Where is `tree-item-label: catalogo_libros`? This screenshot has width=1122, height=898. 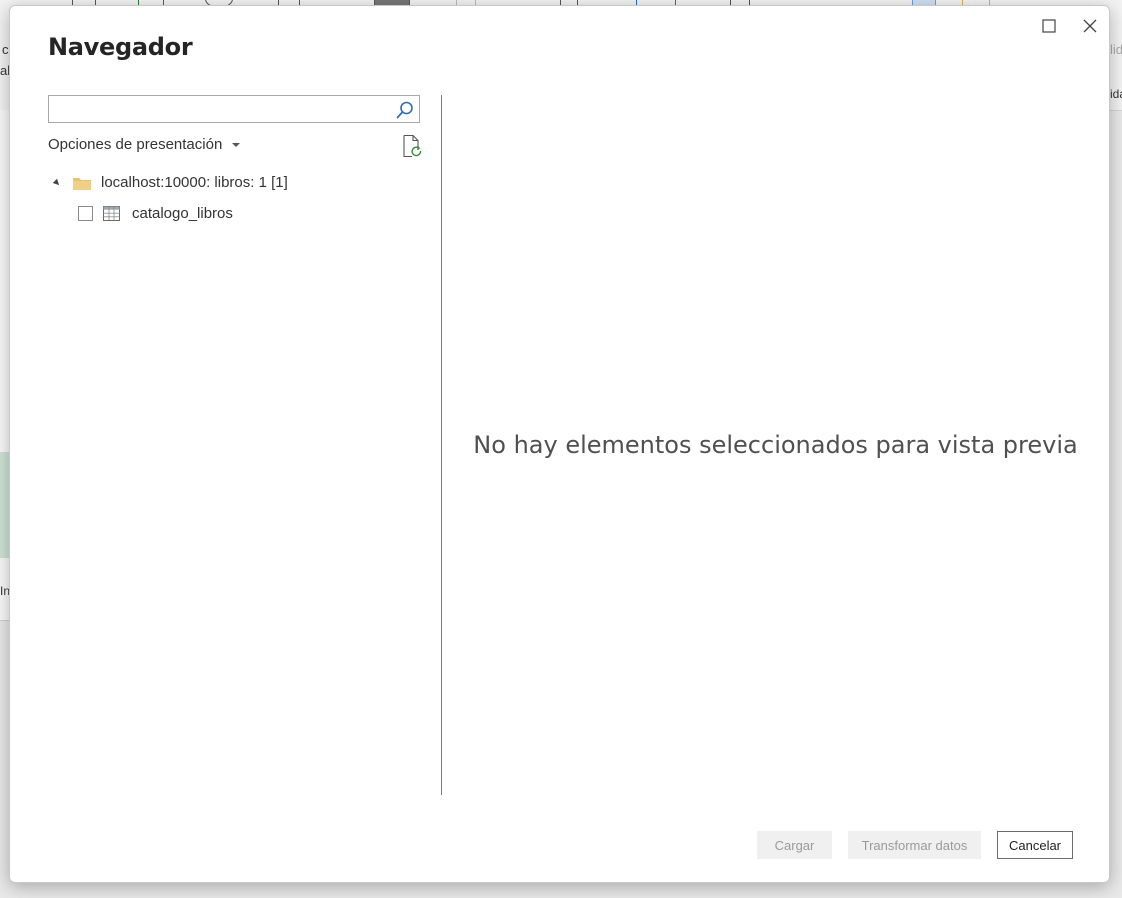
tree-item-label: catalogo_libros is located at coordinates (182, 213).